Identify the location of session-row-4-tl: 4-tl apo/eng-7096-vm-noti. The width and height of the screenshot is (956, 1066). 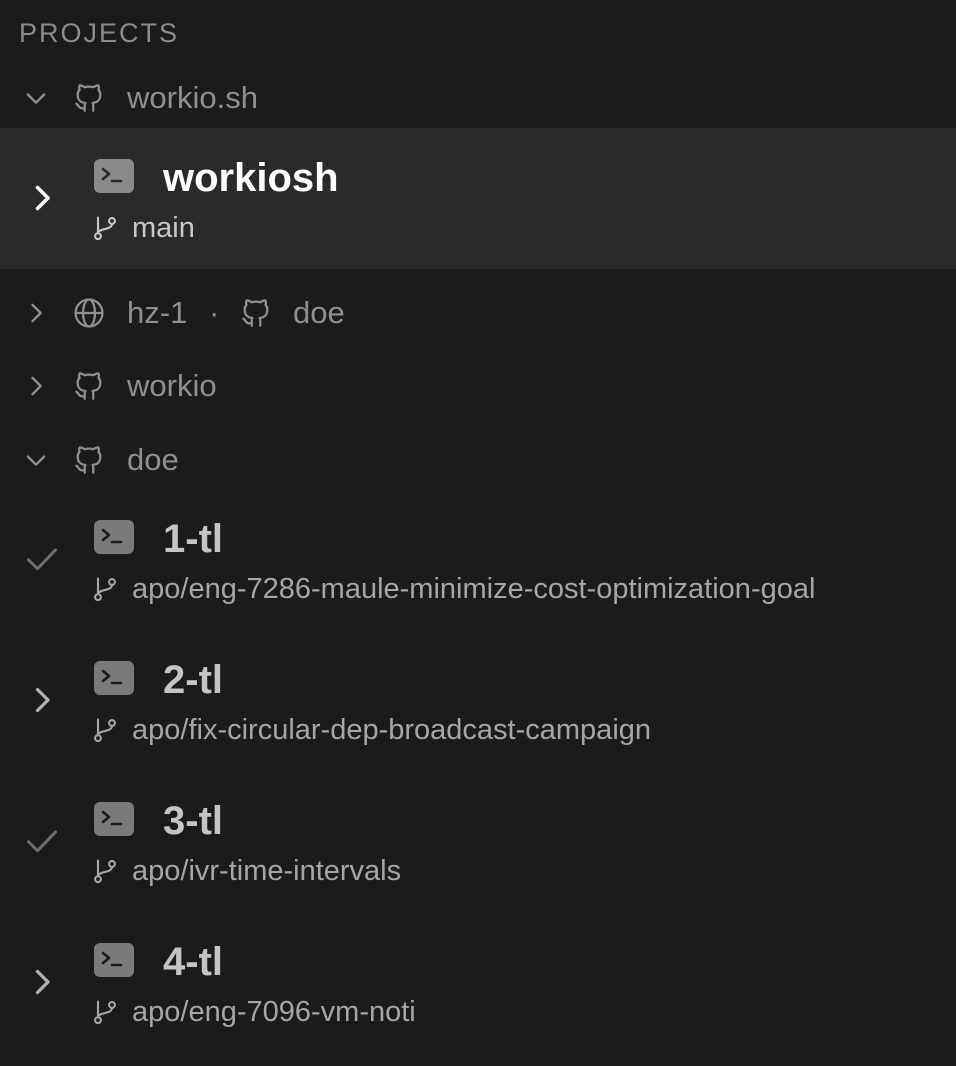
(478, 982).